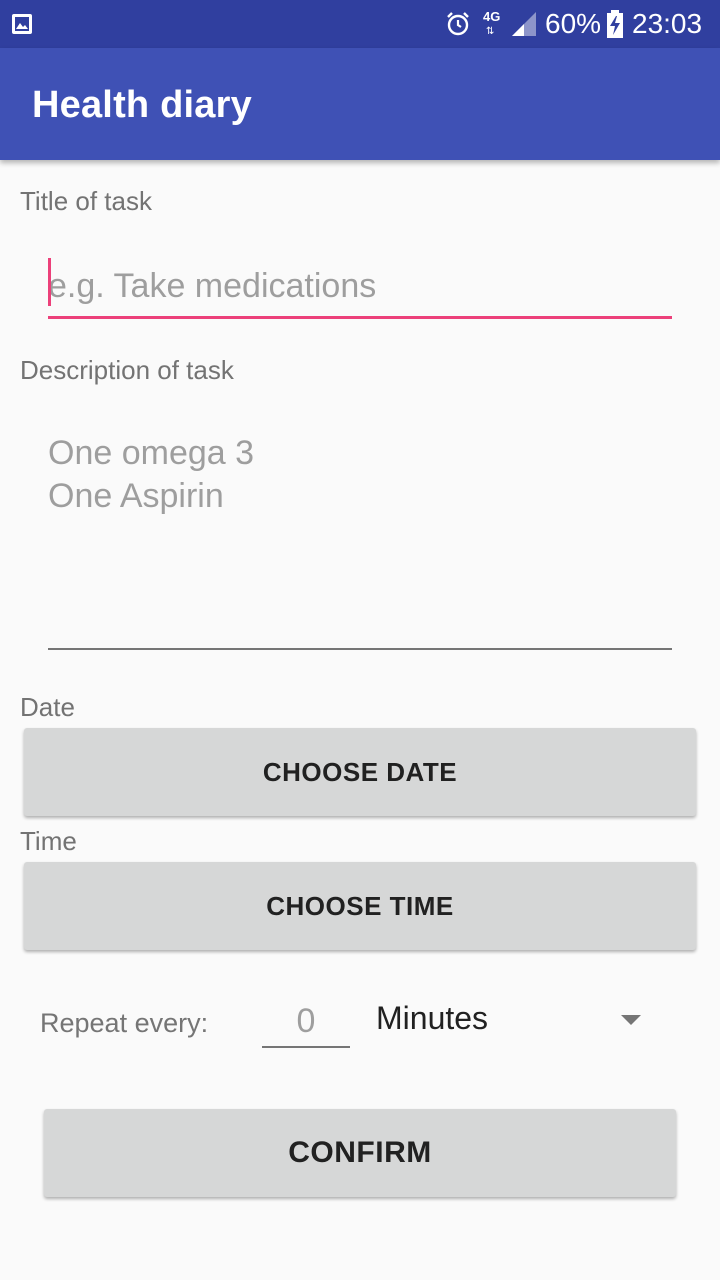  I want to click on battery-charging-icon, so click(615, 24).